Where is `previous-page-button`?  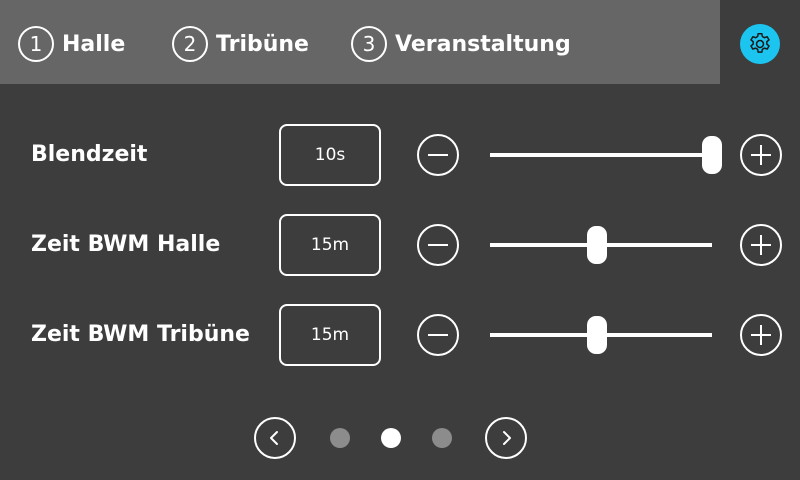
previous-page-button is located at coordinates (275, 438).